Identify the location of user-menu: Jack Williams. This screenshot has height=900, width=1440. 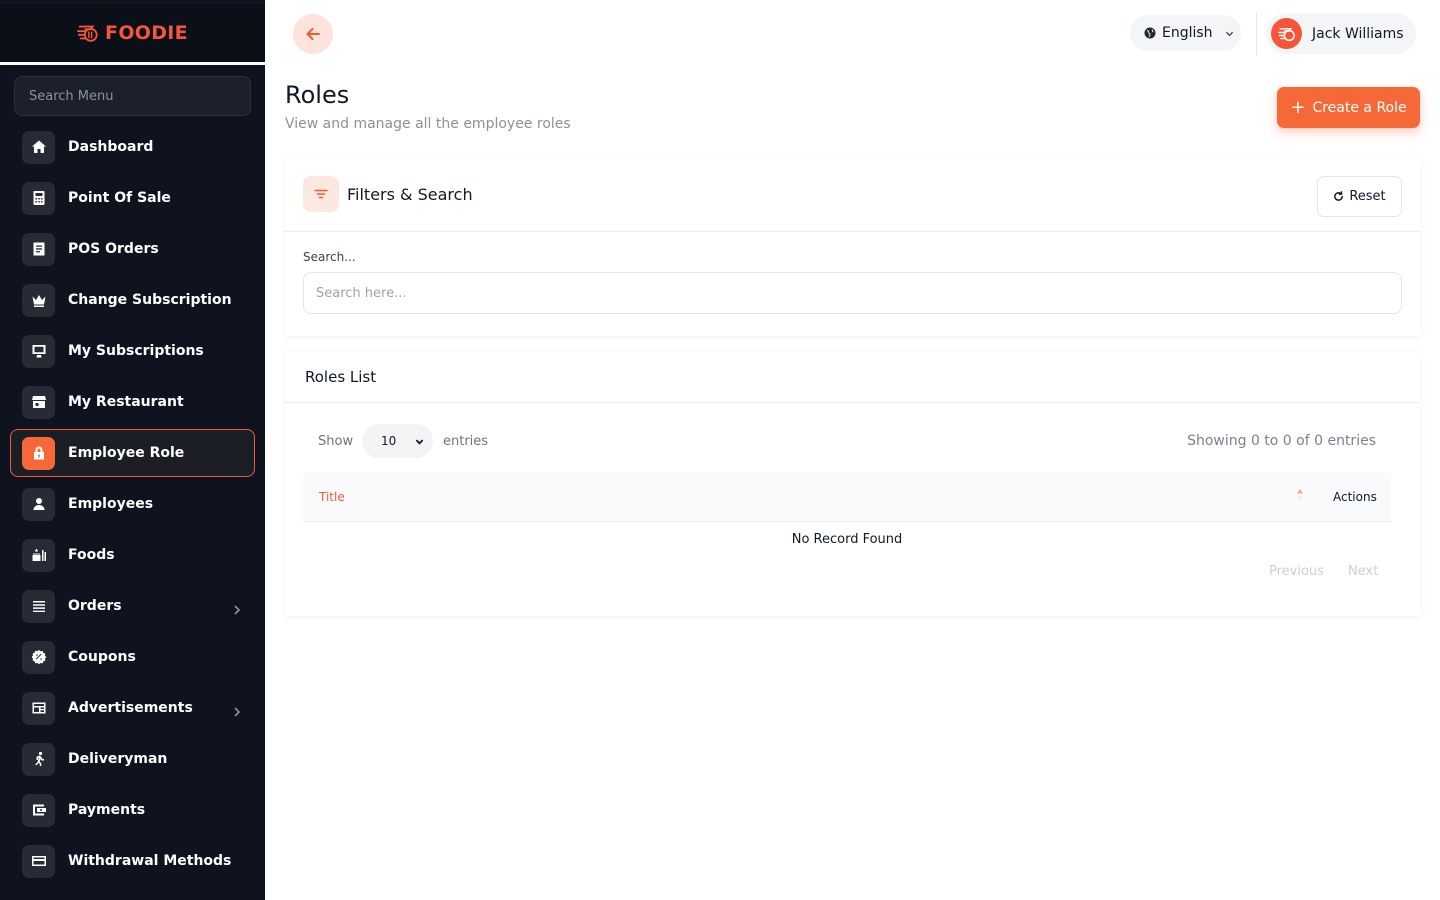
(1341, 33).